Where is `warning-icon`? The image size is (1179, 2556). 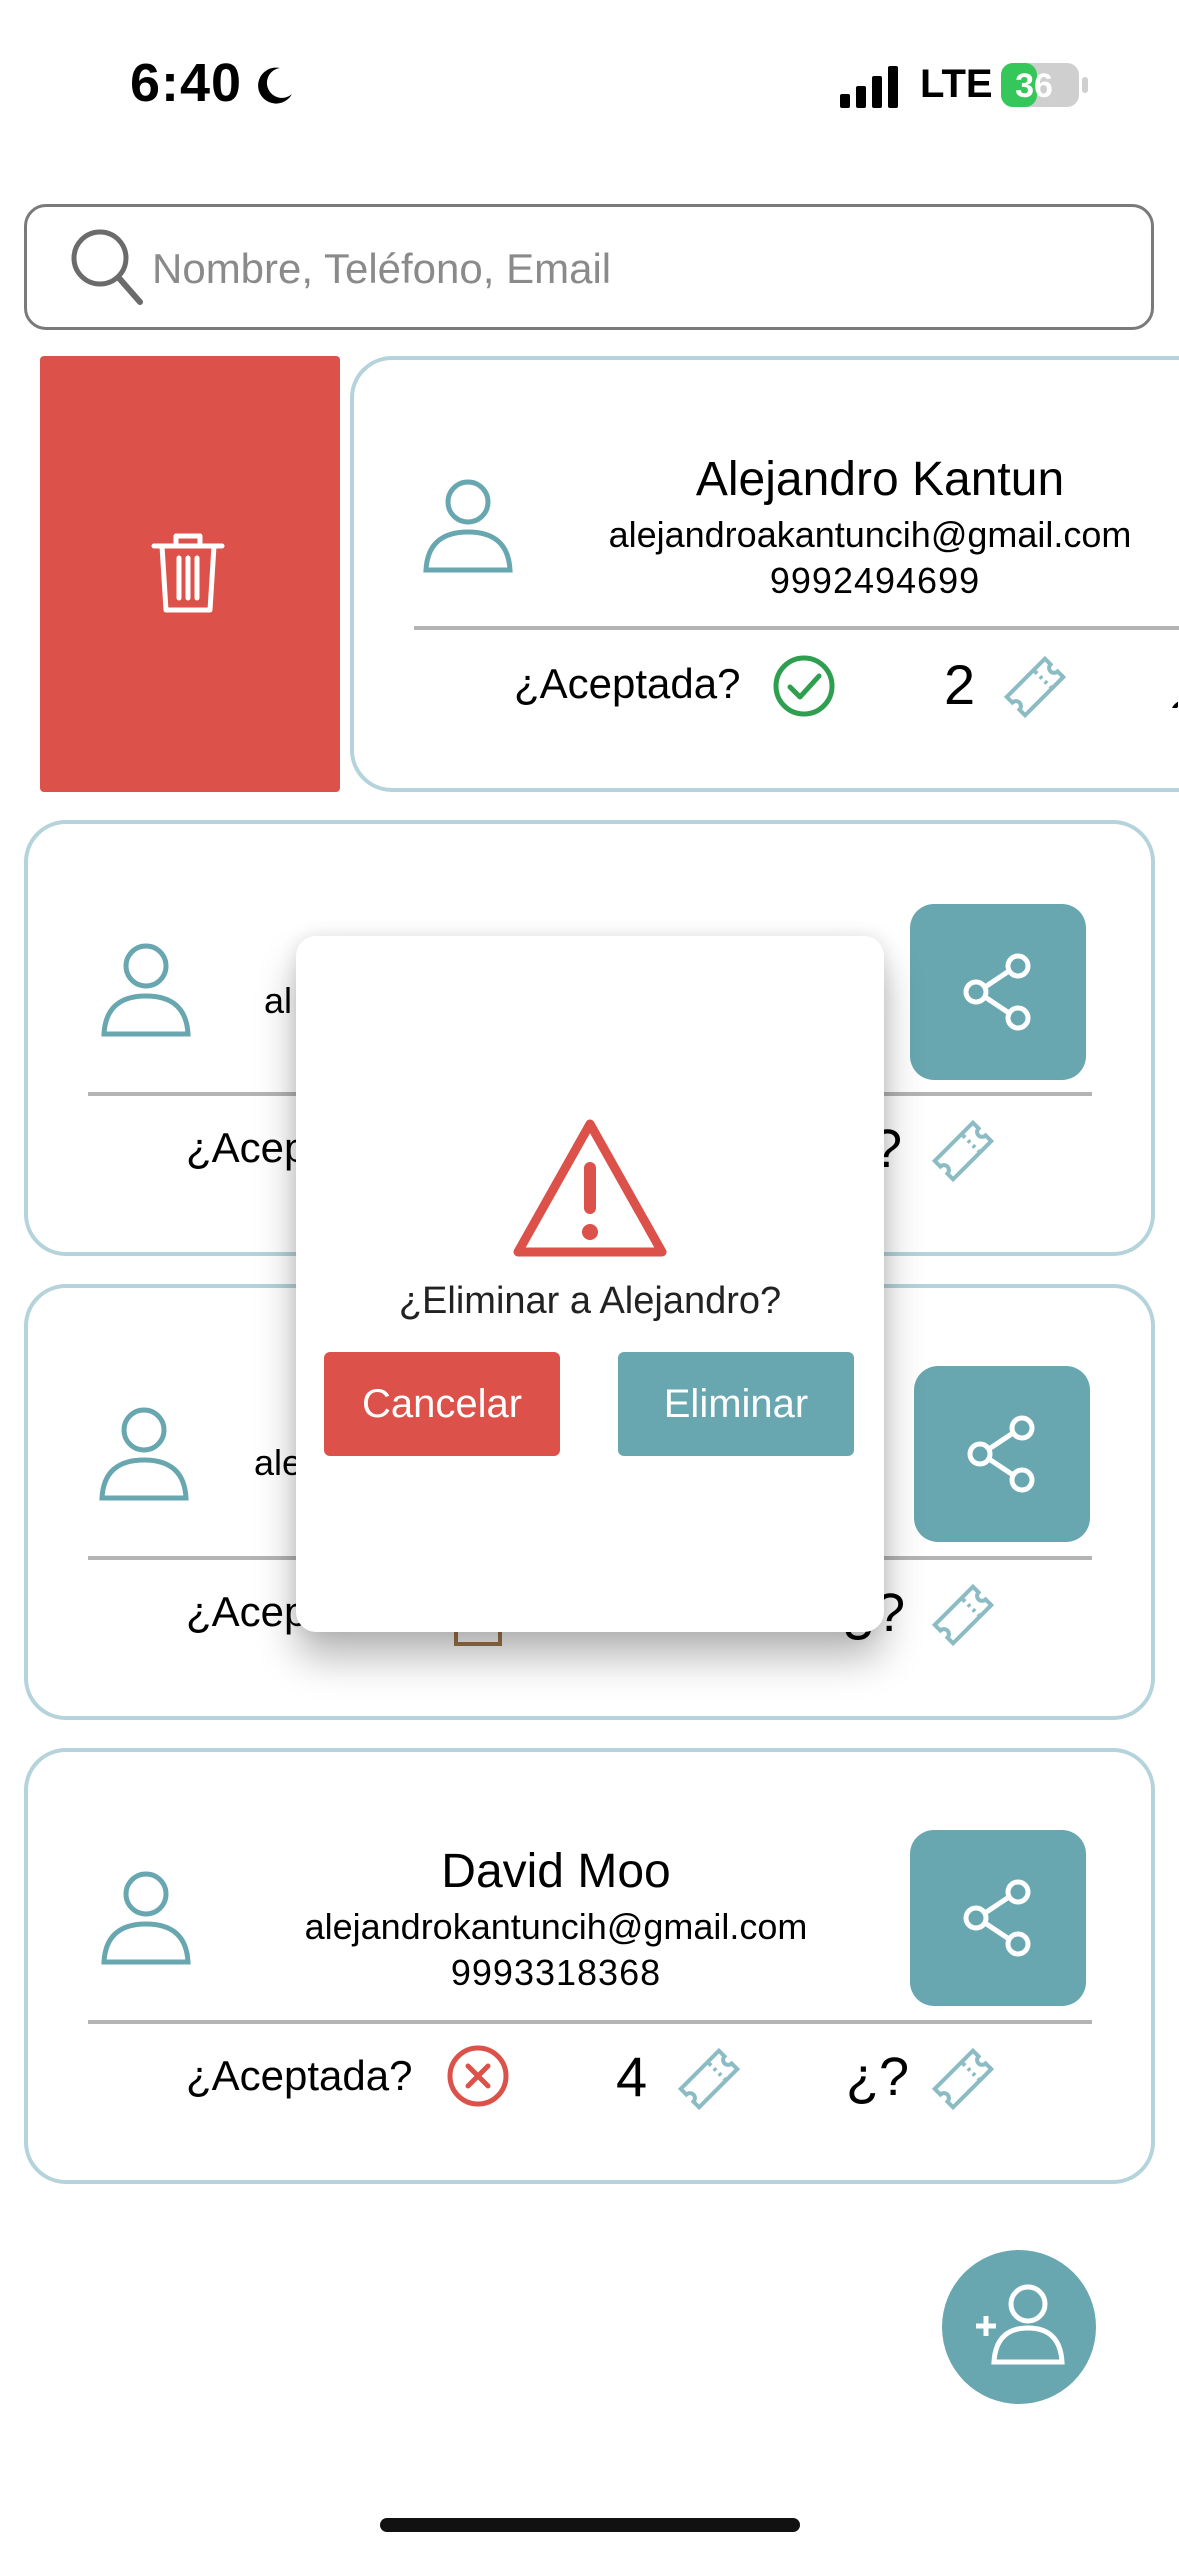 warning-icon is located at coordinates (590, 1188).